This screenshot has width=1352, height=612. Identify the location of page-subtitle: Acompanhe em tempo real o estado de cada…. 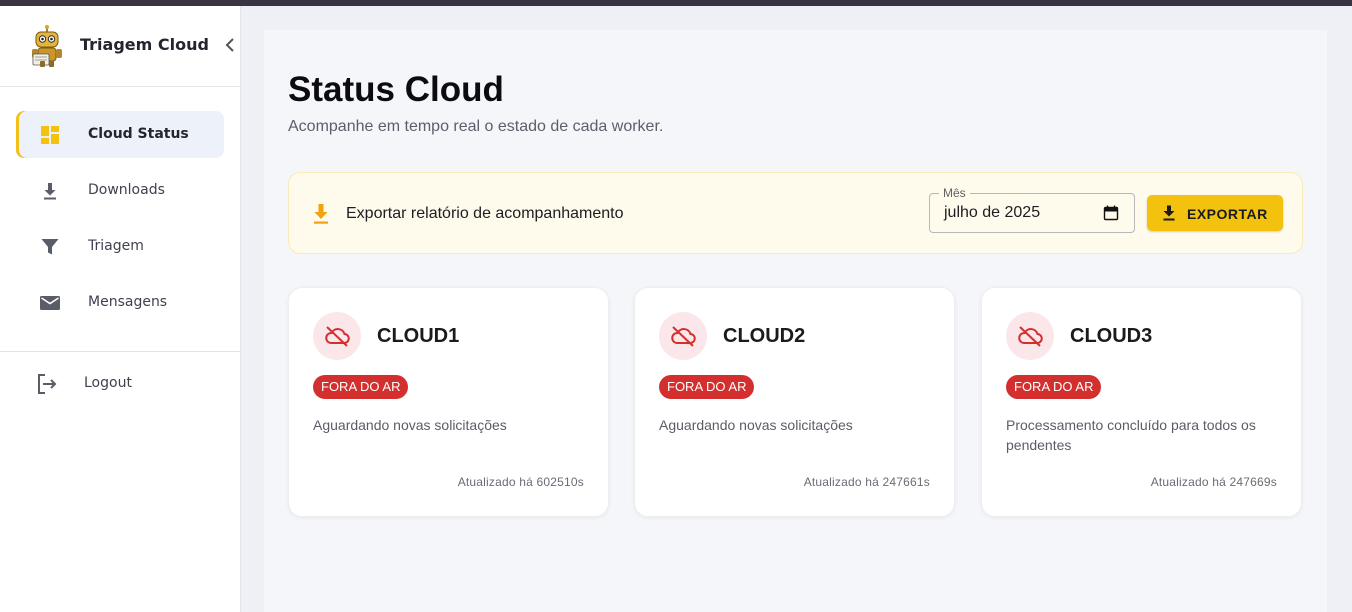
(476, 126).